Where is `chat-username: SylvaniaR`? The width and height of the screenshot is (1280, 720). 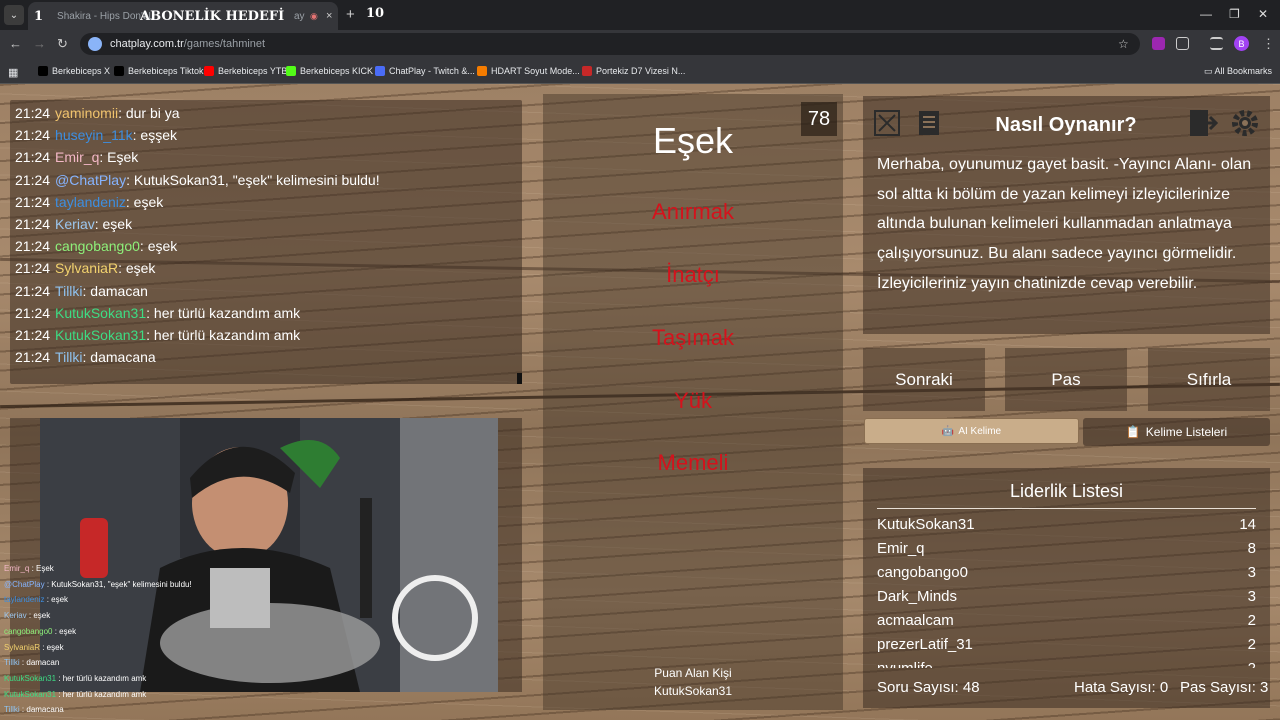
chat-username: SylvaniaR is located at coordinates (86, 268).